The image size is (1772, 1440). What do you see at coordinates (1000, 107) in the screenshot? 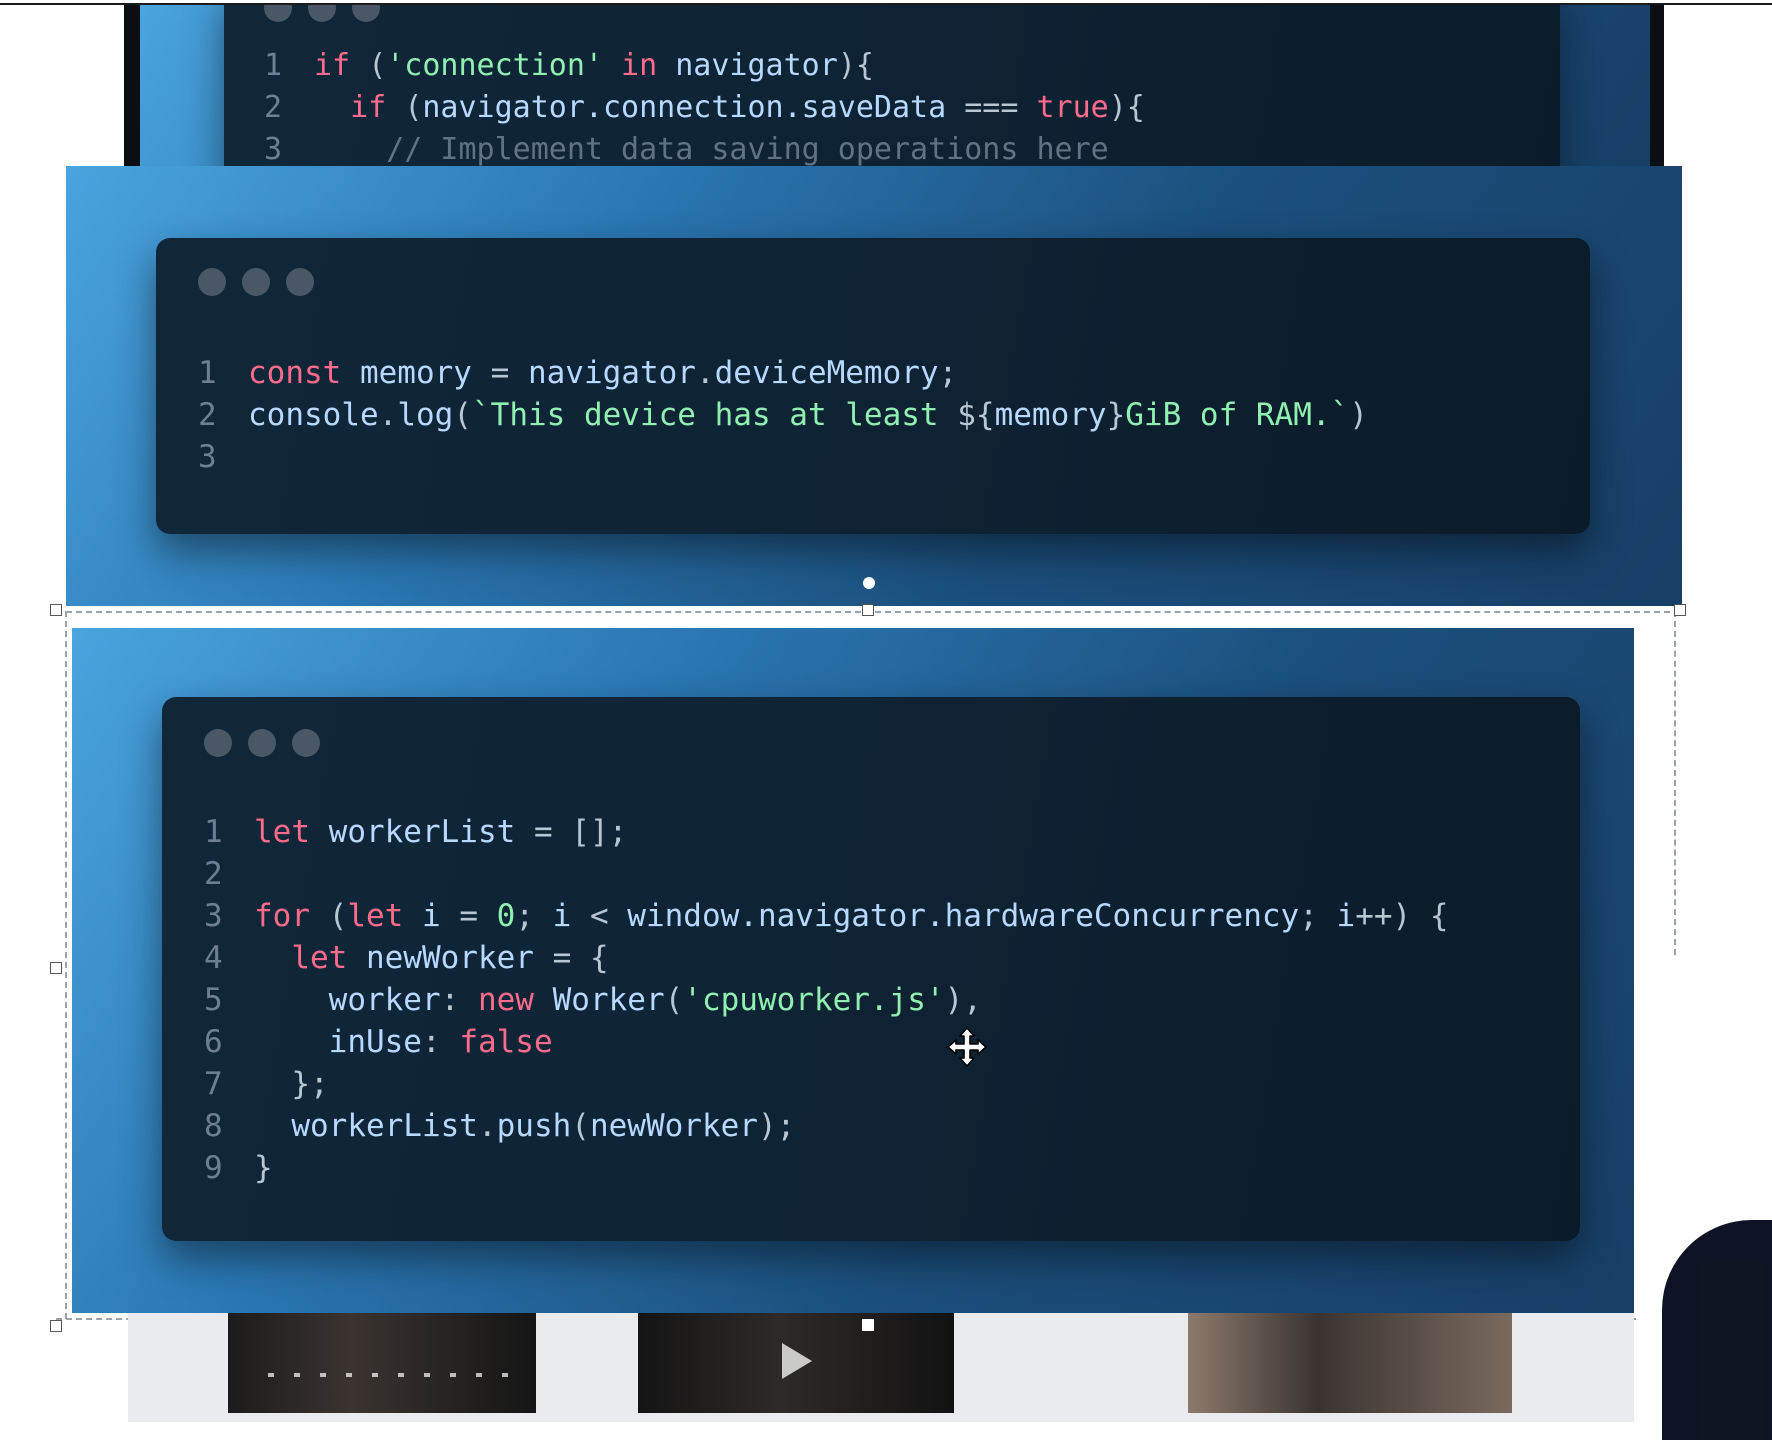
I see `code-token: ===` at bounding box center [1000, 107].